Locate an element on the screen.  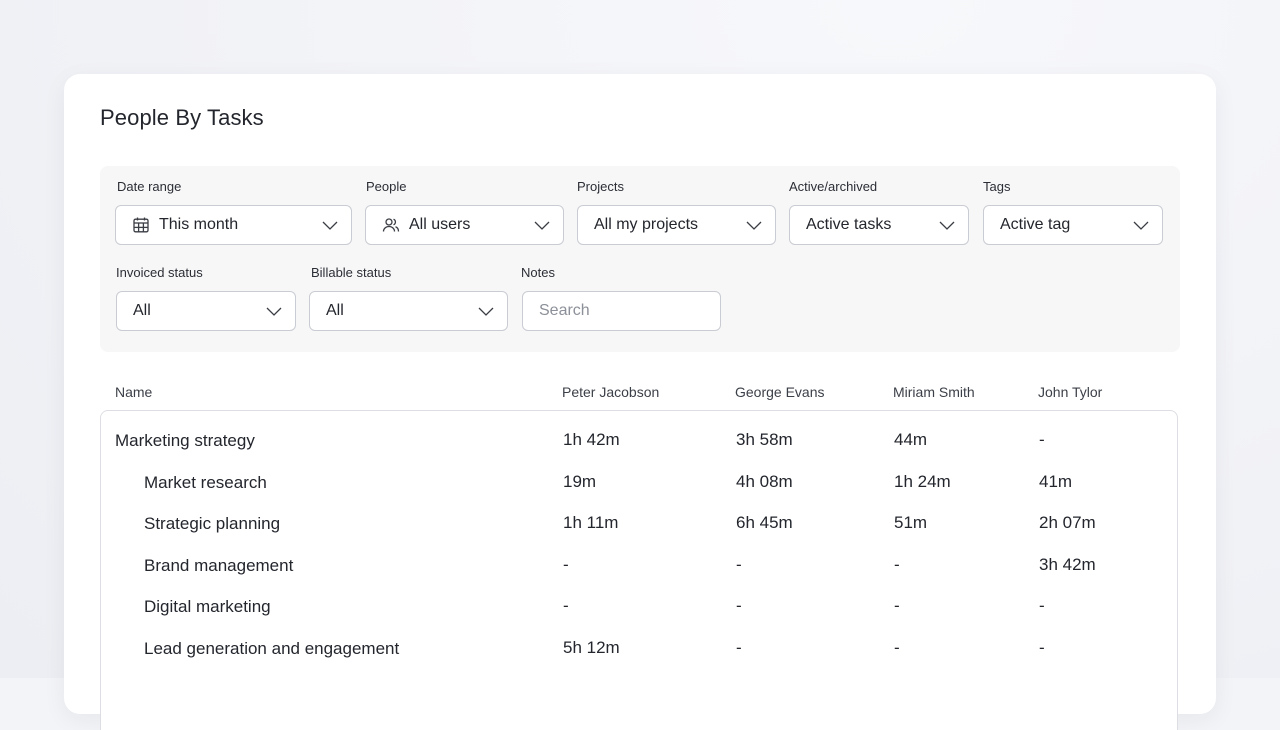
projects-select: All my projects is located at coordinates (676, 225).